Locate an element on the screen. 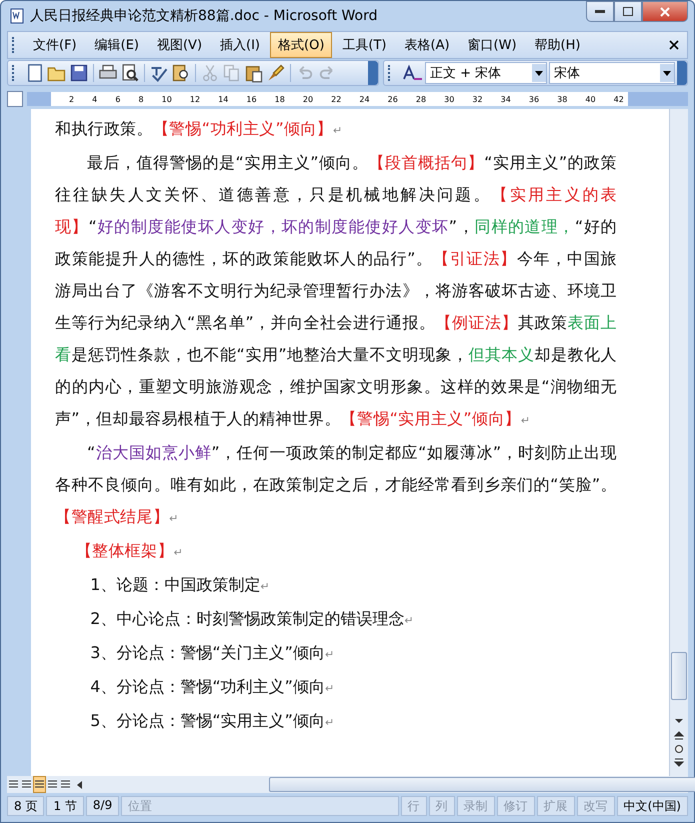  ruler-number: 18 is located at coordinates (279, 99).